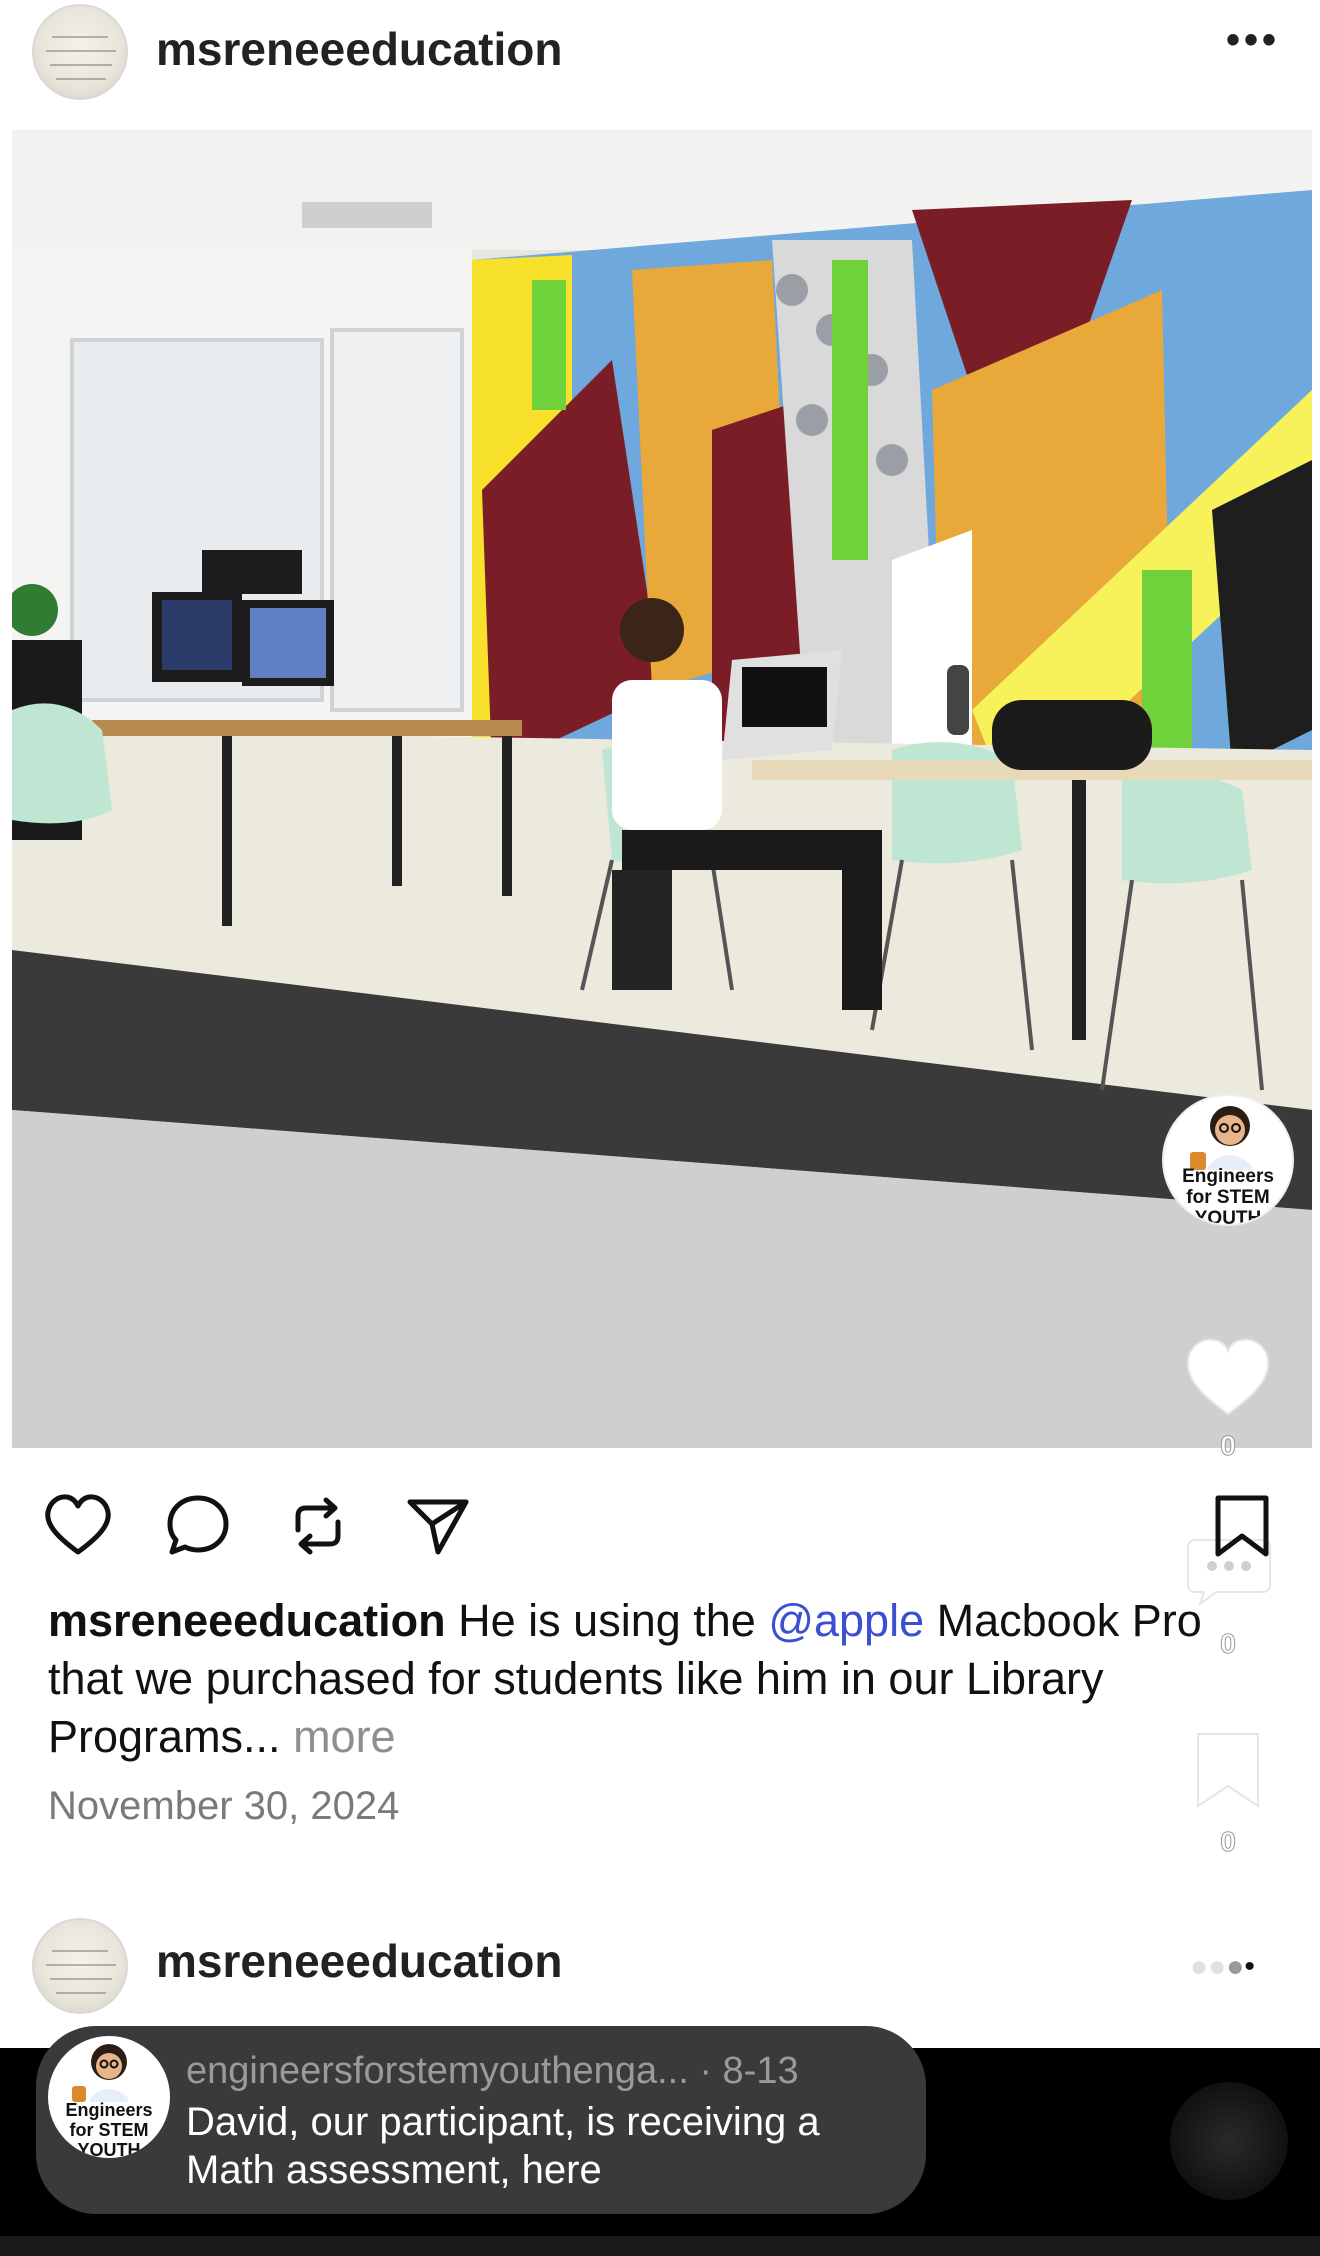 Image resolution: width=1320 pixels, height=2256 pixels. What do you see at coordinates (224, 1806) in the screenshot?
I see `post-date: November 30, 2024` at bounding box center [224, 1806].